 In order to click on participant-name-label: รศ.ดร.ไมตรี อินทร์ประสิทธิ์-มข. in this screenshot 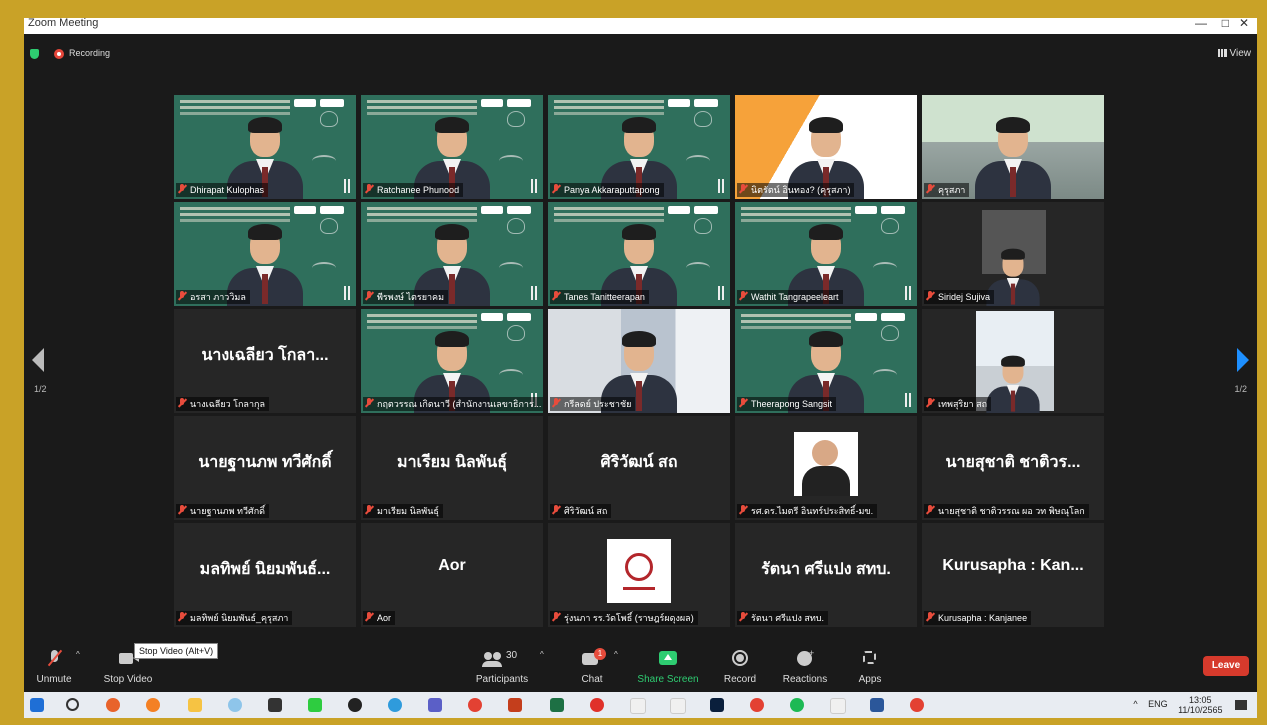, I will do `click(807, 511)`.